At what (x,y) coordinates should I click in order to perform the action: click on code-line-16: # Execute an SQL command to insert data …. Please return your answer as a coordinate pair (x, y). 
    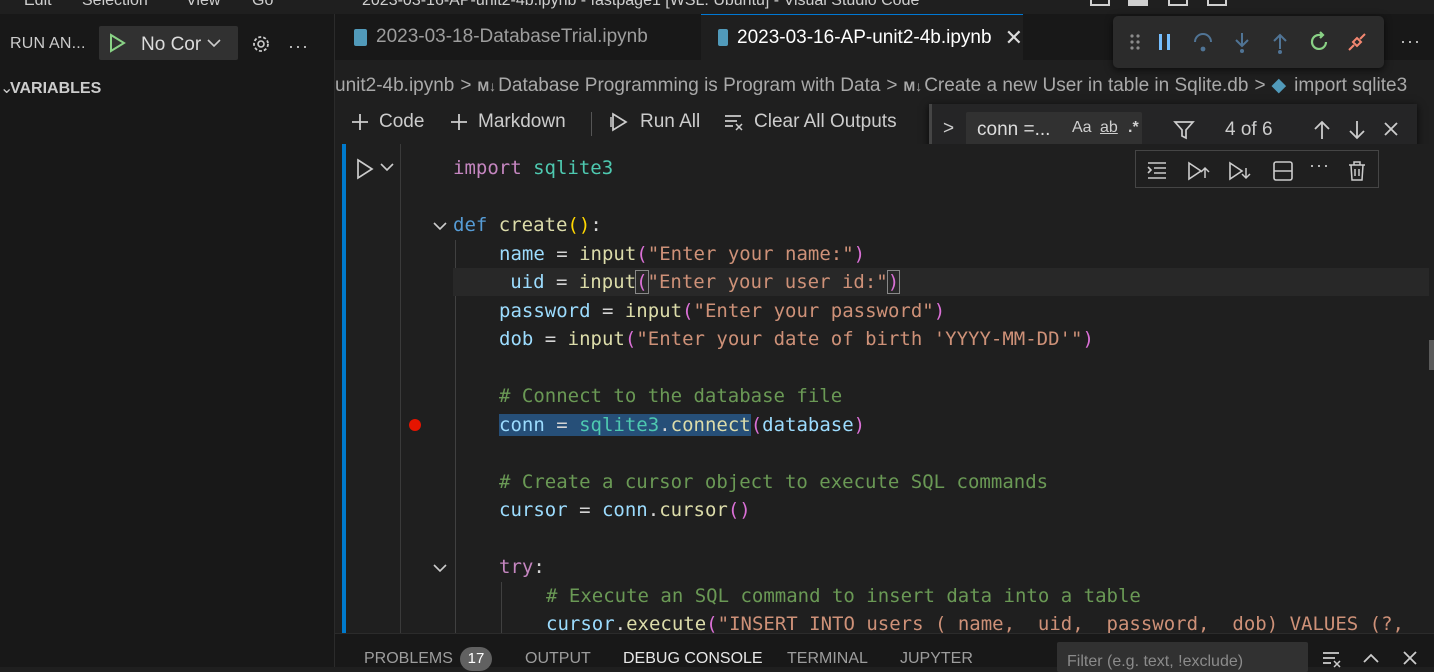
    Looking at the image, I should click on (843, 596).